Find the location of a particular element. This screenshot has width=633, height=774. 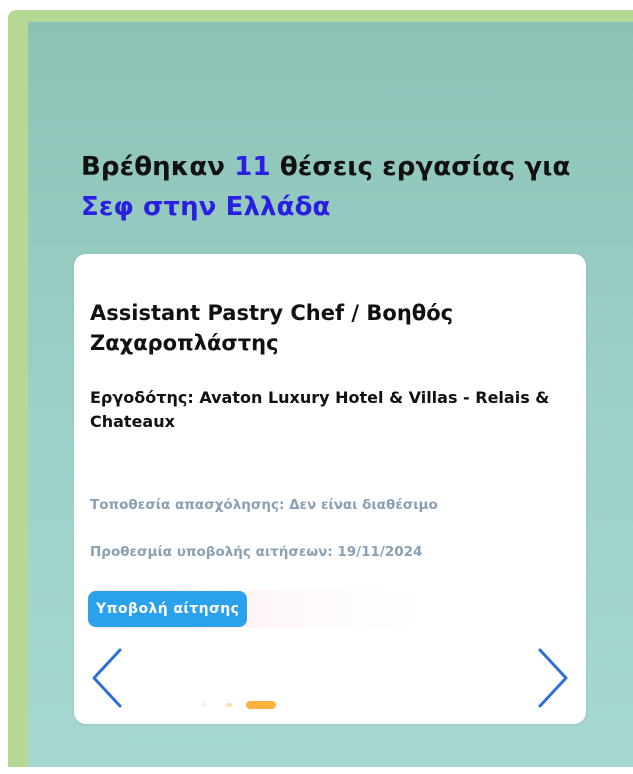

headline-prefix: Βρέθηκαν is located at coordinates (158, 167).